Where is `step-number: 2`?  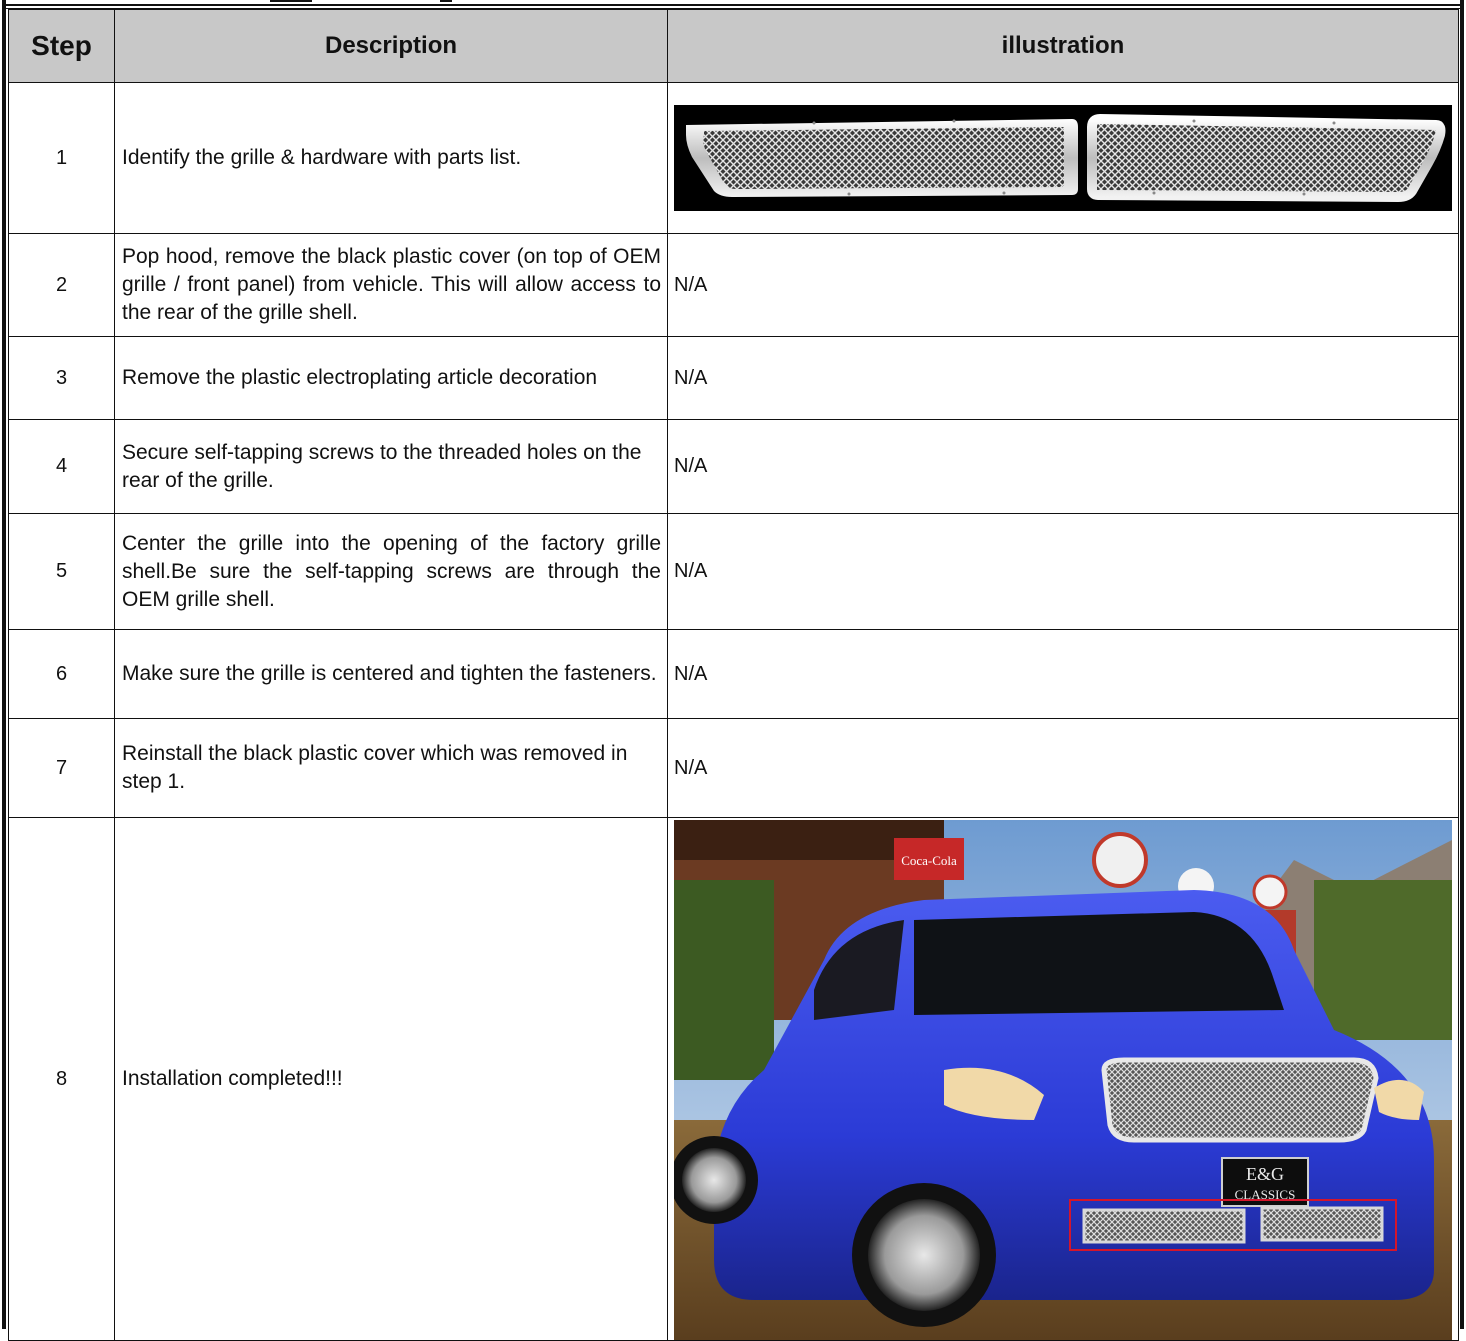
step-number: 2 is located at coordinates (61, 285).